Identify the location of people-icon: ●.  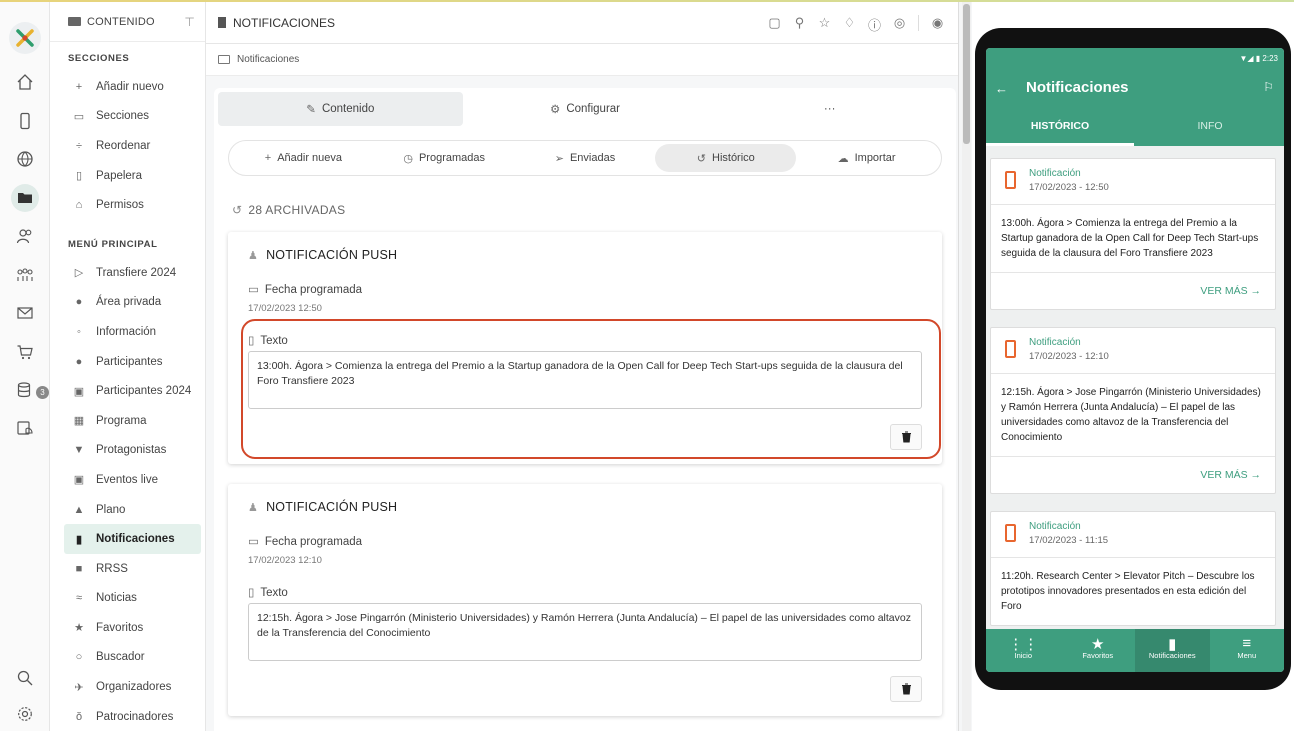
(79, 361).